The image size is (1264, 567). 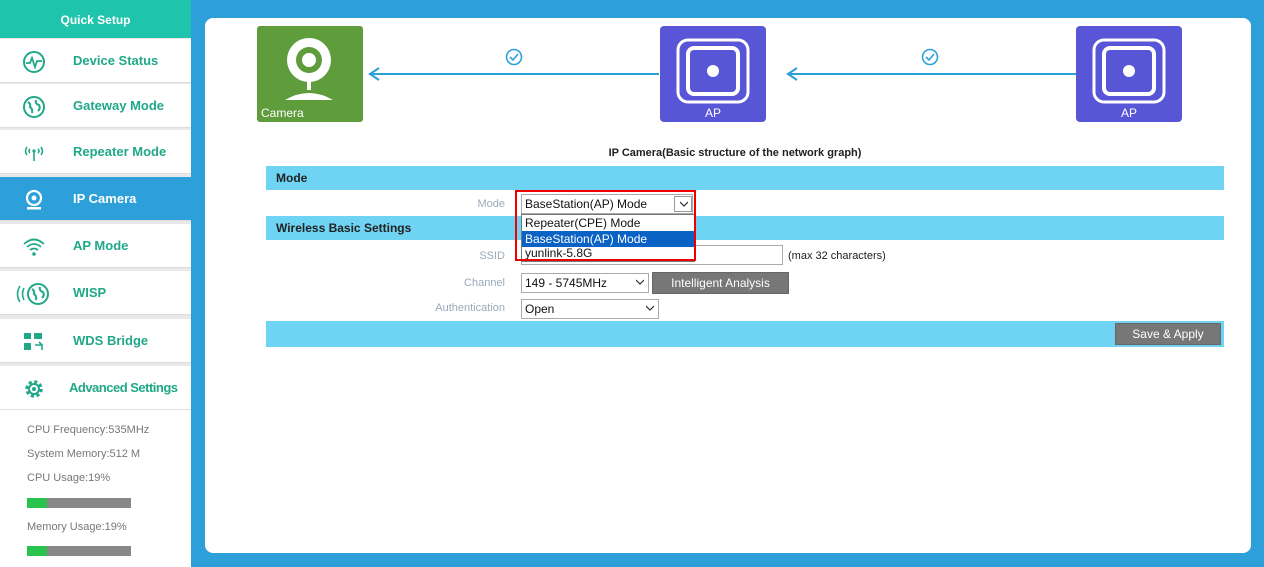 I want to click on sidebar-item-advanced-settings: Advanced Settings, so click(x=95, y=388).